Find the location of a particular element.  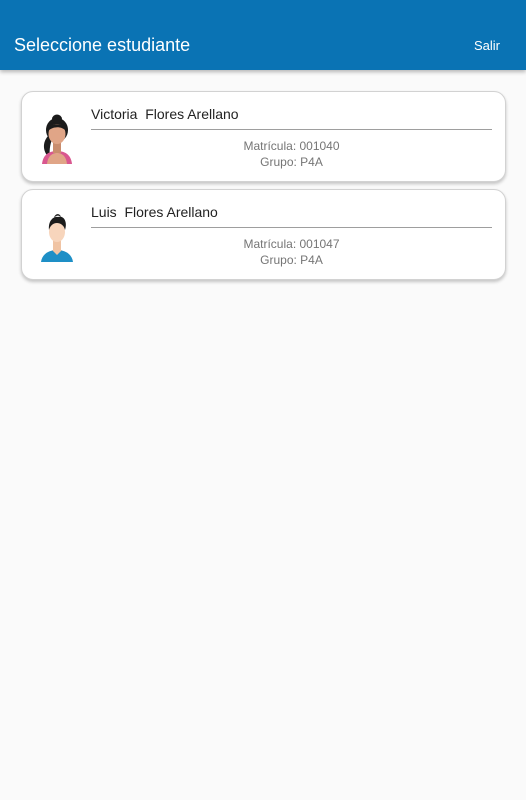

enrollment-number: Matrícula: 001040 is located at coordinates (291, 146).